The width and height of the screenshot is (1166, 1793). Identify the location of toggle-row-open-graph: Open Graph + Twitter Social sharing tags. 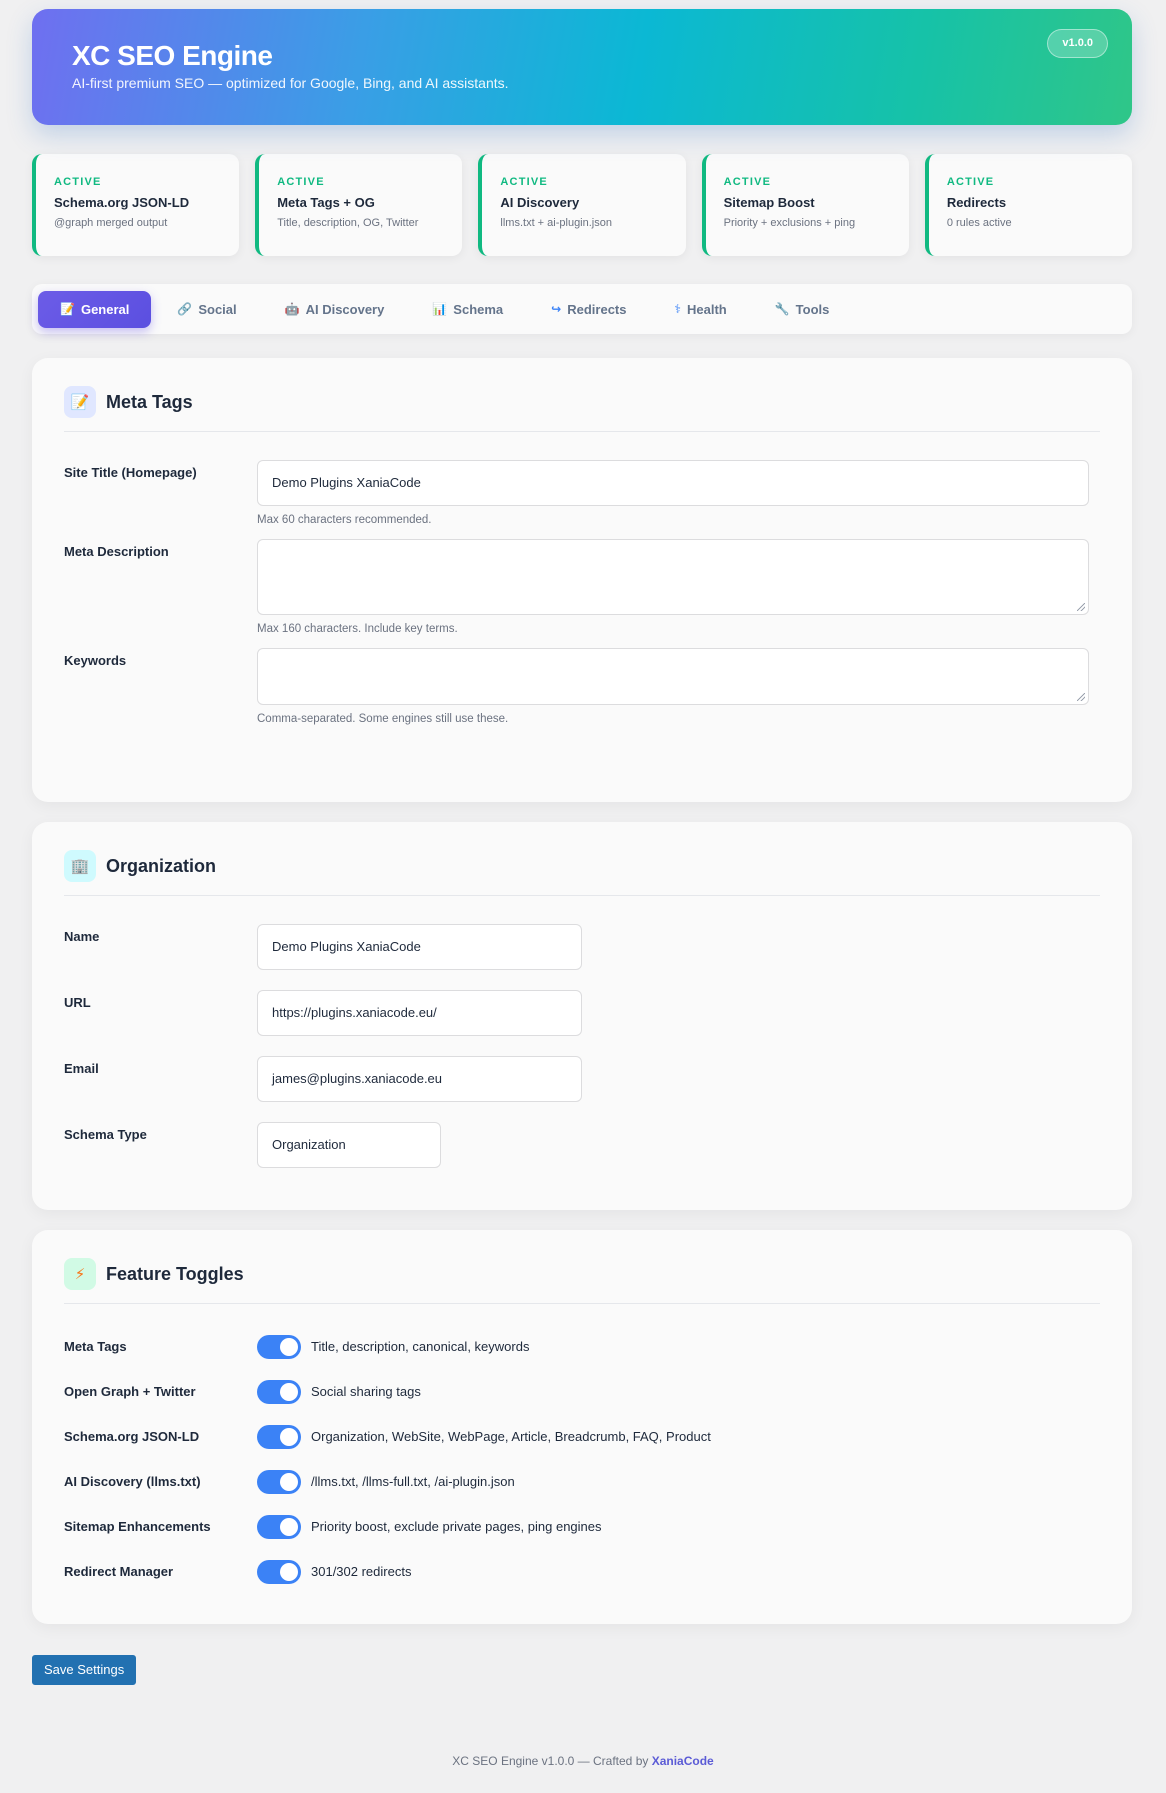
(582, 1391).